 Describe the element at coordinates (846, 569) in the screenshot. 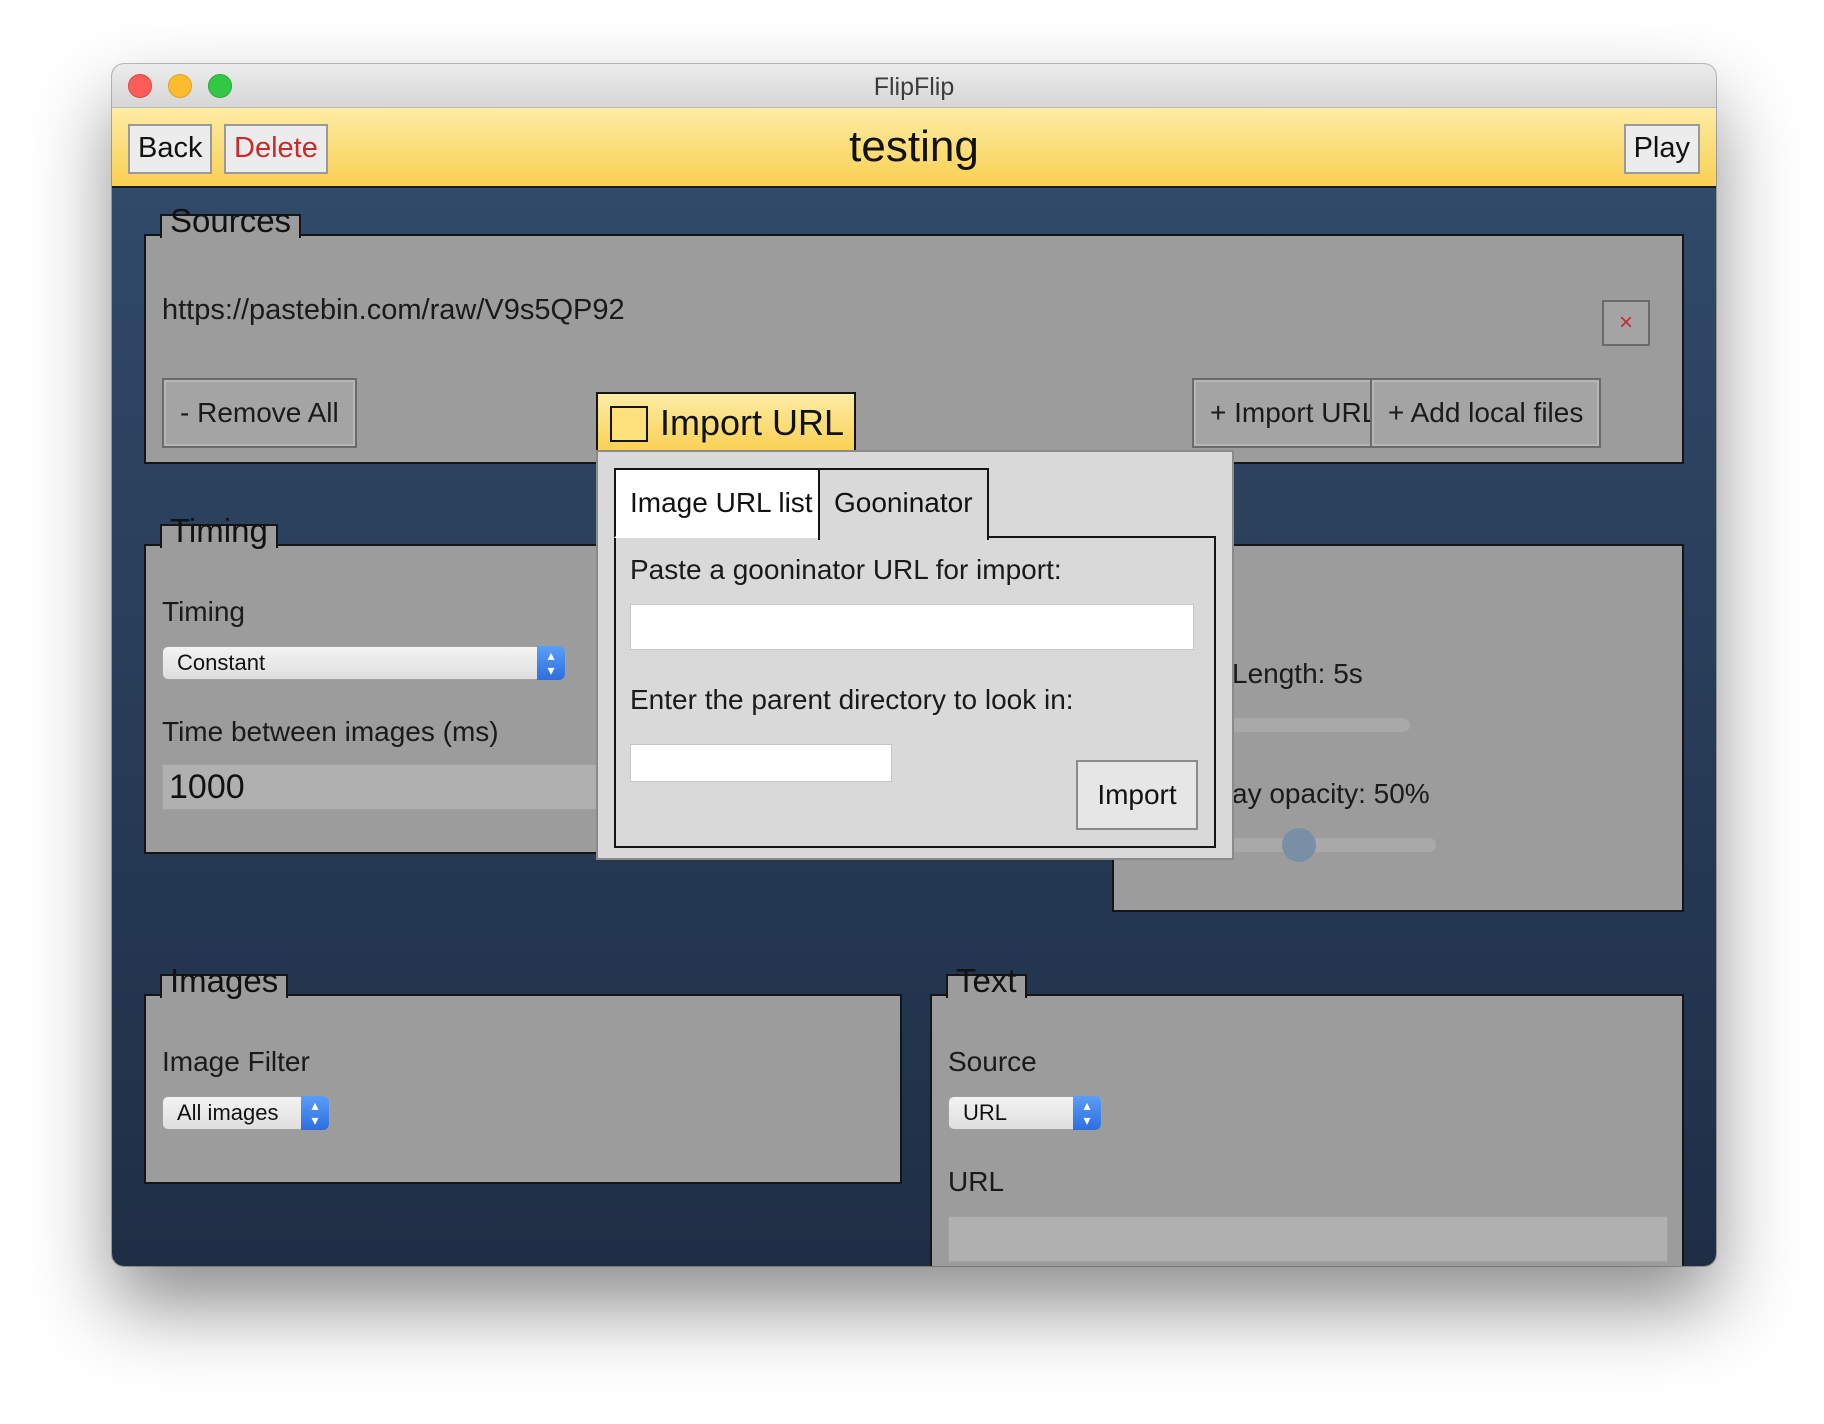

I see `paste-url-label: Paste a gooninator URL for import:` at that location.